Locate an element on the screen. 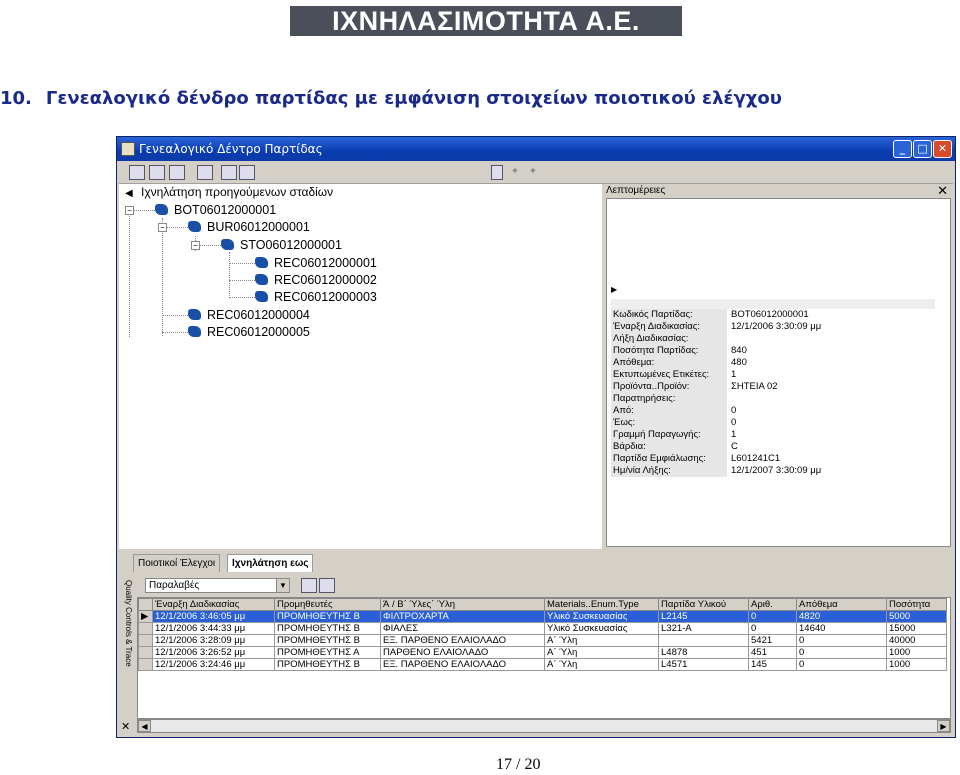 Image resolution: width=960 pixels, height=775 pixels. column-header: Προμηθευτές is located at coordinates (327, 604).